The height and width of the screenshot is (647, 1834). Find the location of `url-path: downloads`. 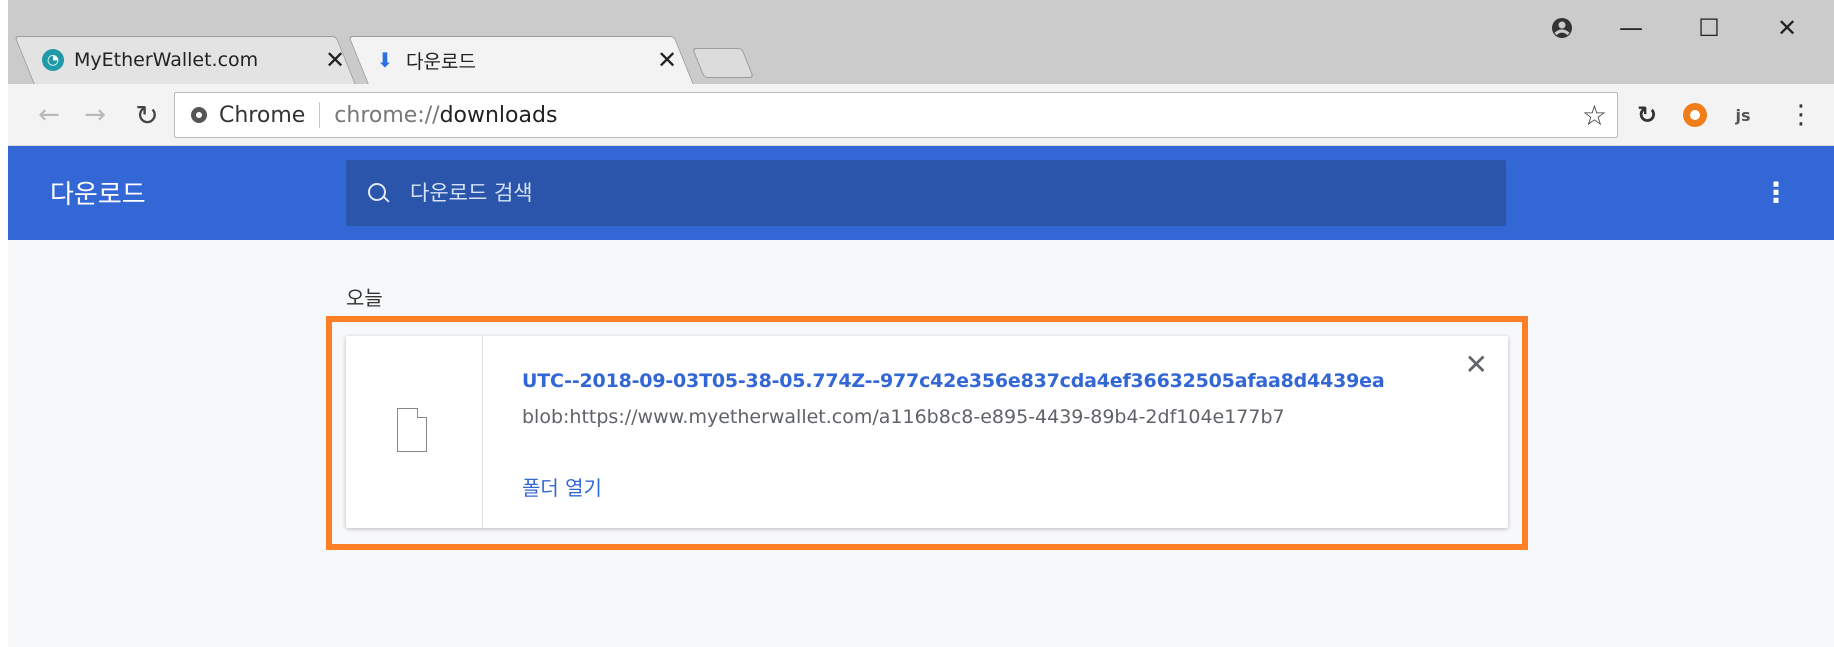

url-path: downloads is located at coordinates (498, 115).